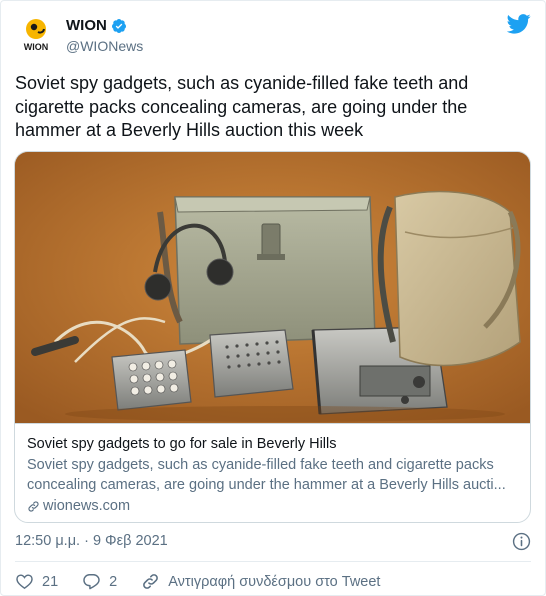  What do you see at coordinates (91, 541) in the screenshot?
I see `tweet-timestamp: 12:50 μ.μ. · 9 Φεβ 2021` at bounding box center [91, 541].